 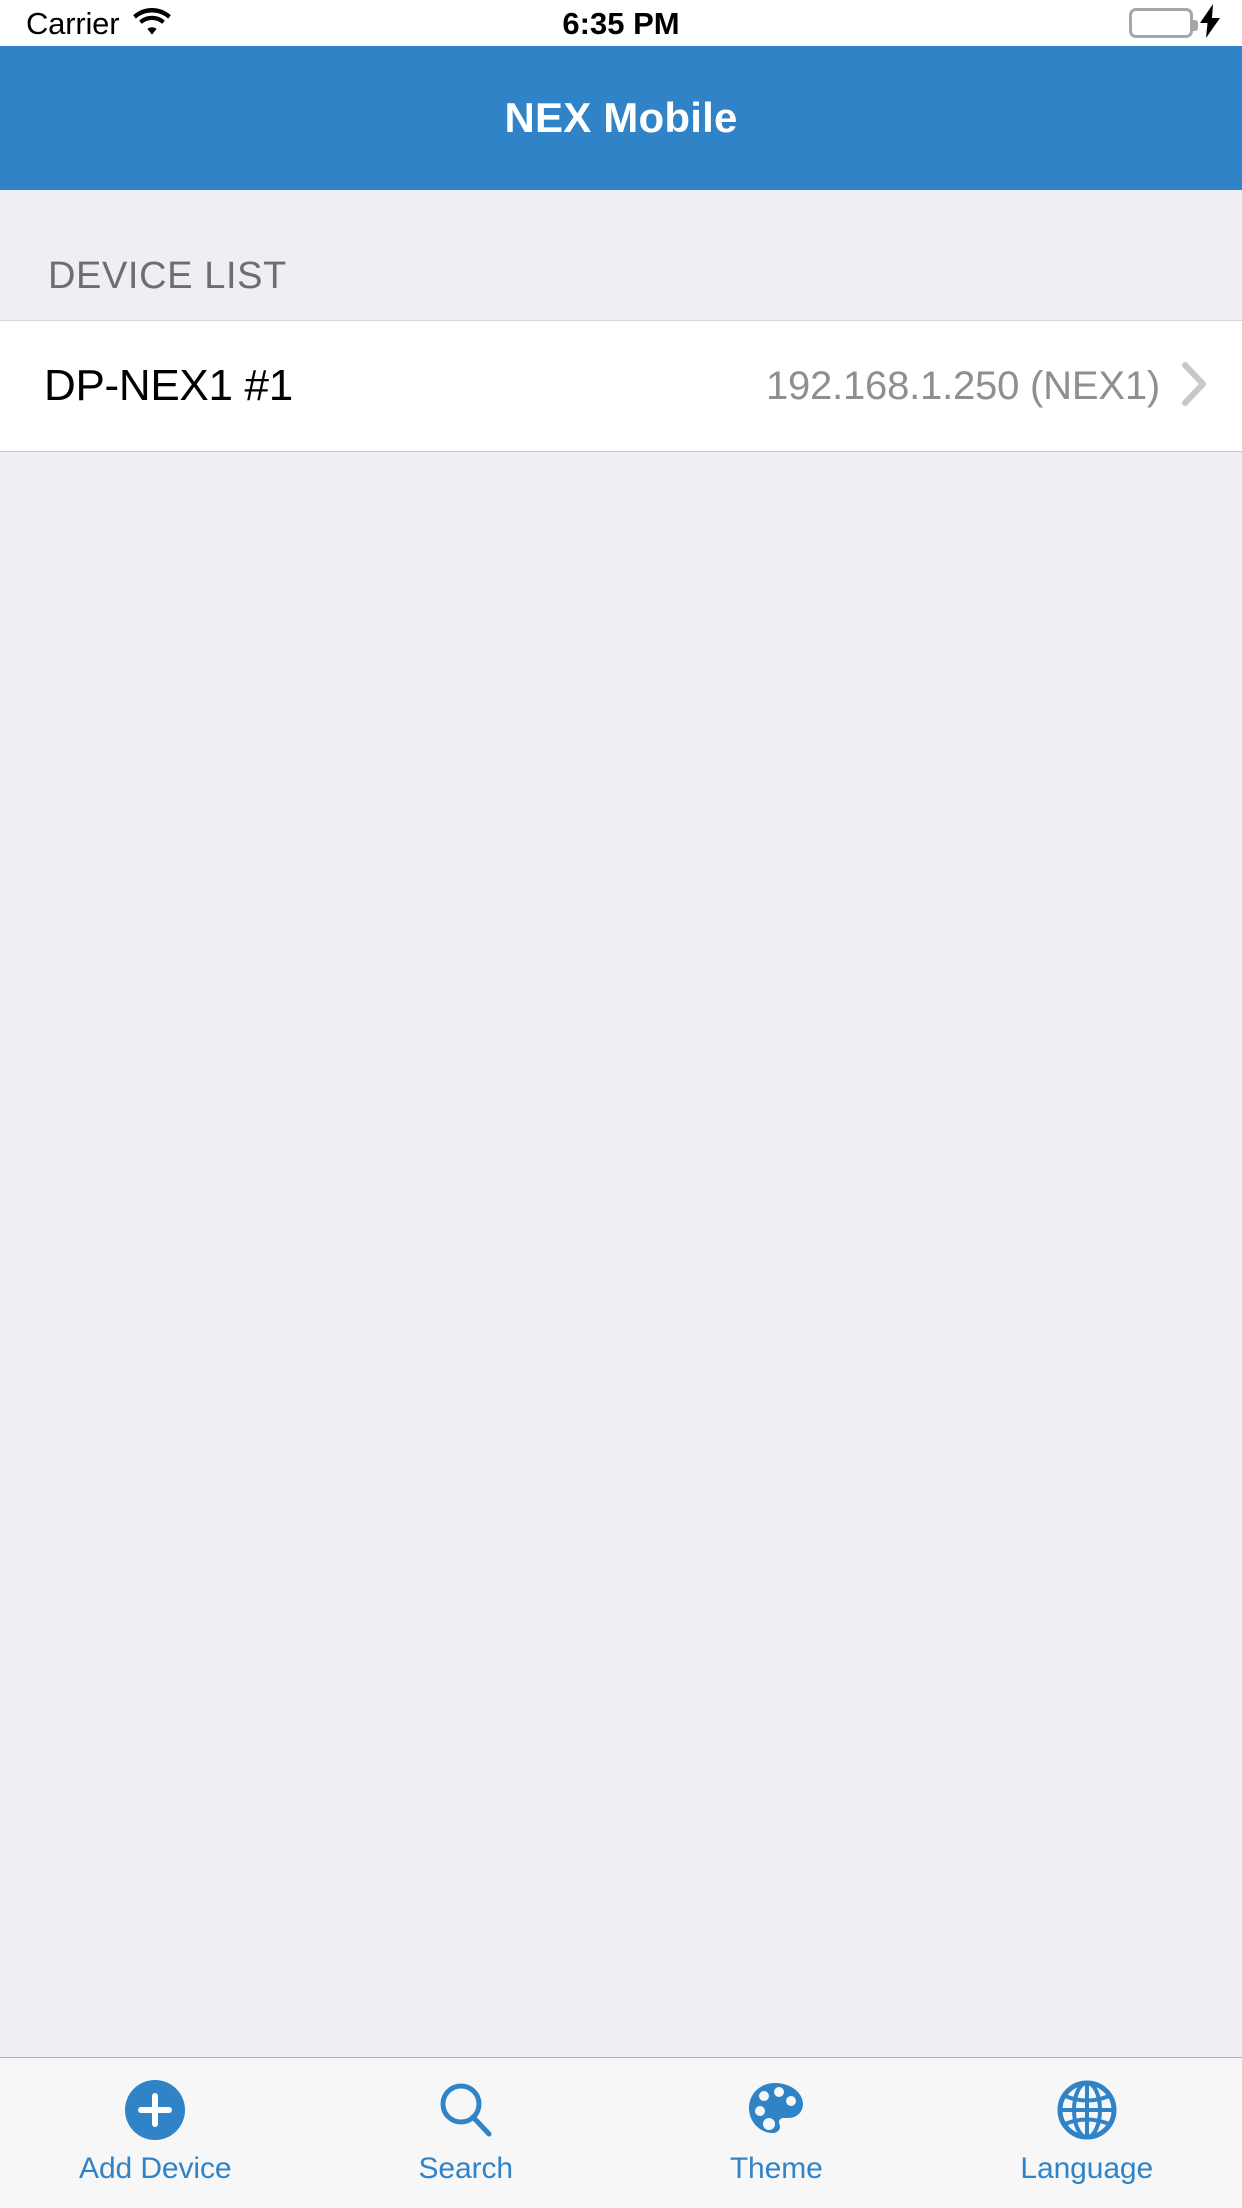 I want to click on device-detail: 192.168.1.250 (NEX1), so click(x=962, y=385).